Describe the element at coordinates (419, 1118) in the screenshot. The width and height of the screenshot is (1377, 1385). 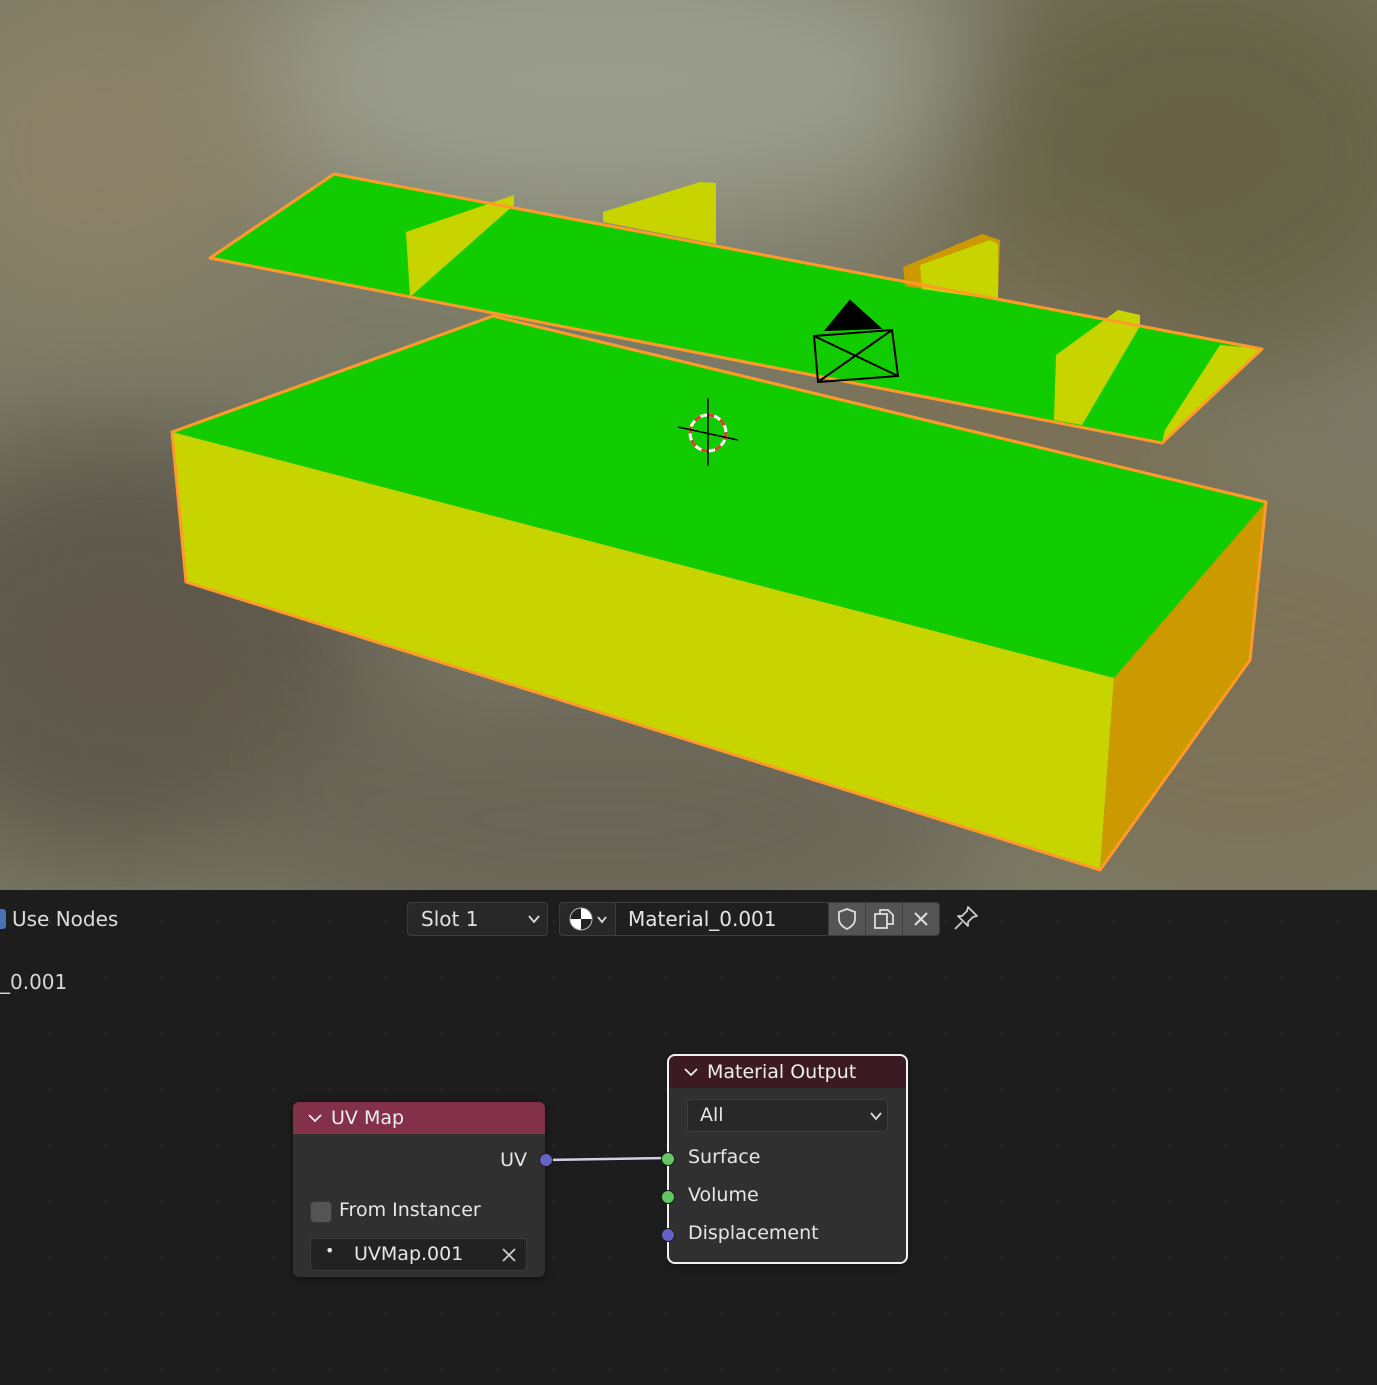
I see `uv-map-node-header: UV Map` at that location.